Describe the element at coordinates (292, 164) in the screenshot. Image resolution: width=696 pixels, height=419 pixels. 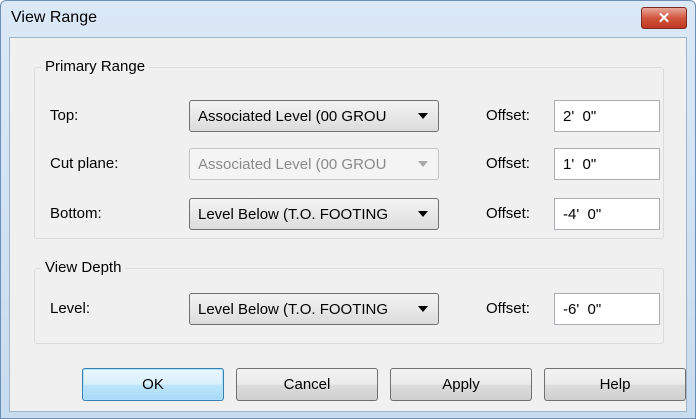
I see `cut-plane-value: Associated Level (00 GROU` at that location.